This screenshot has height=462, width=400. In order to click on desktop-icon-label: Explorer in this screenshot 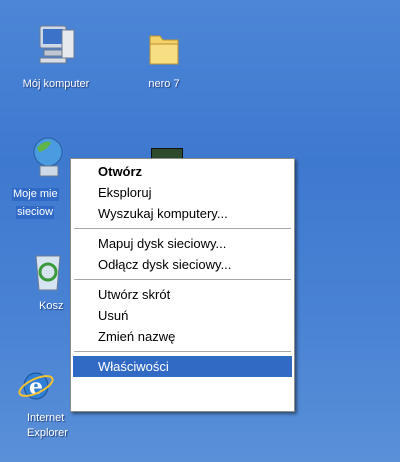, I will do `click(47, 433)`.